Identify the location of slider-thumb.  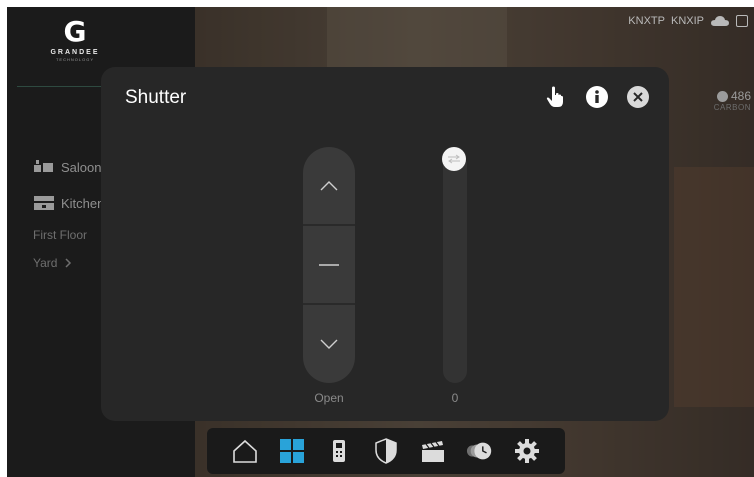
(454, 159).